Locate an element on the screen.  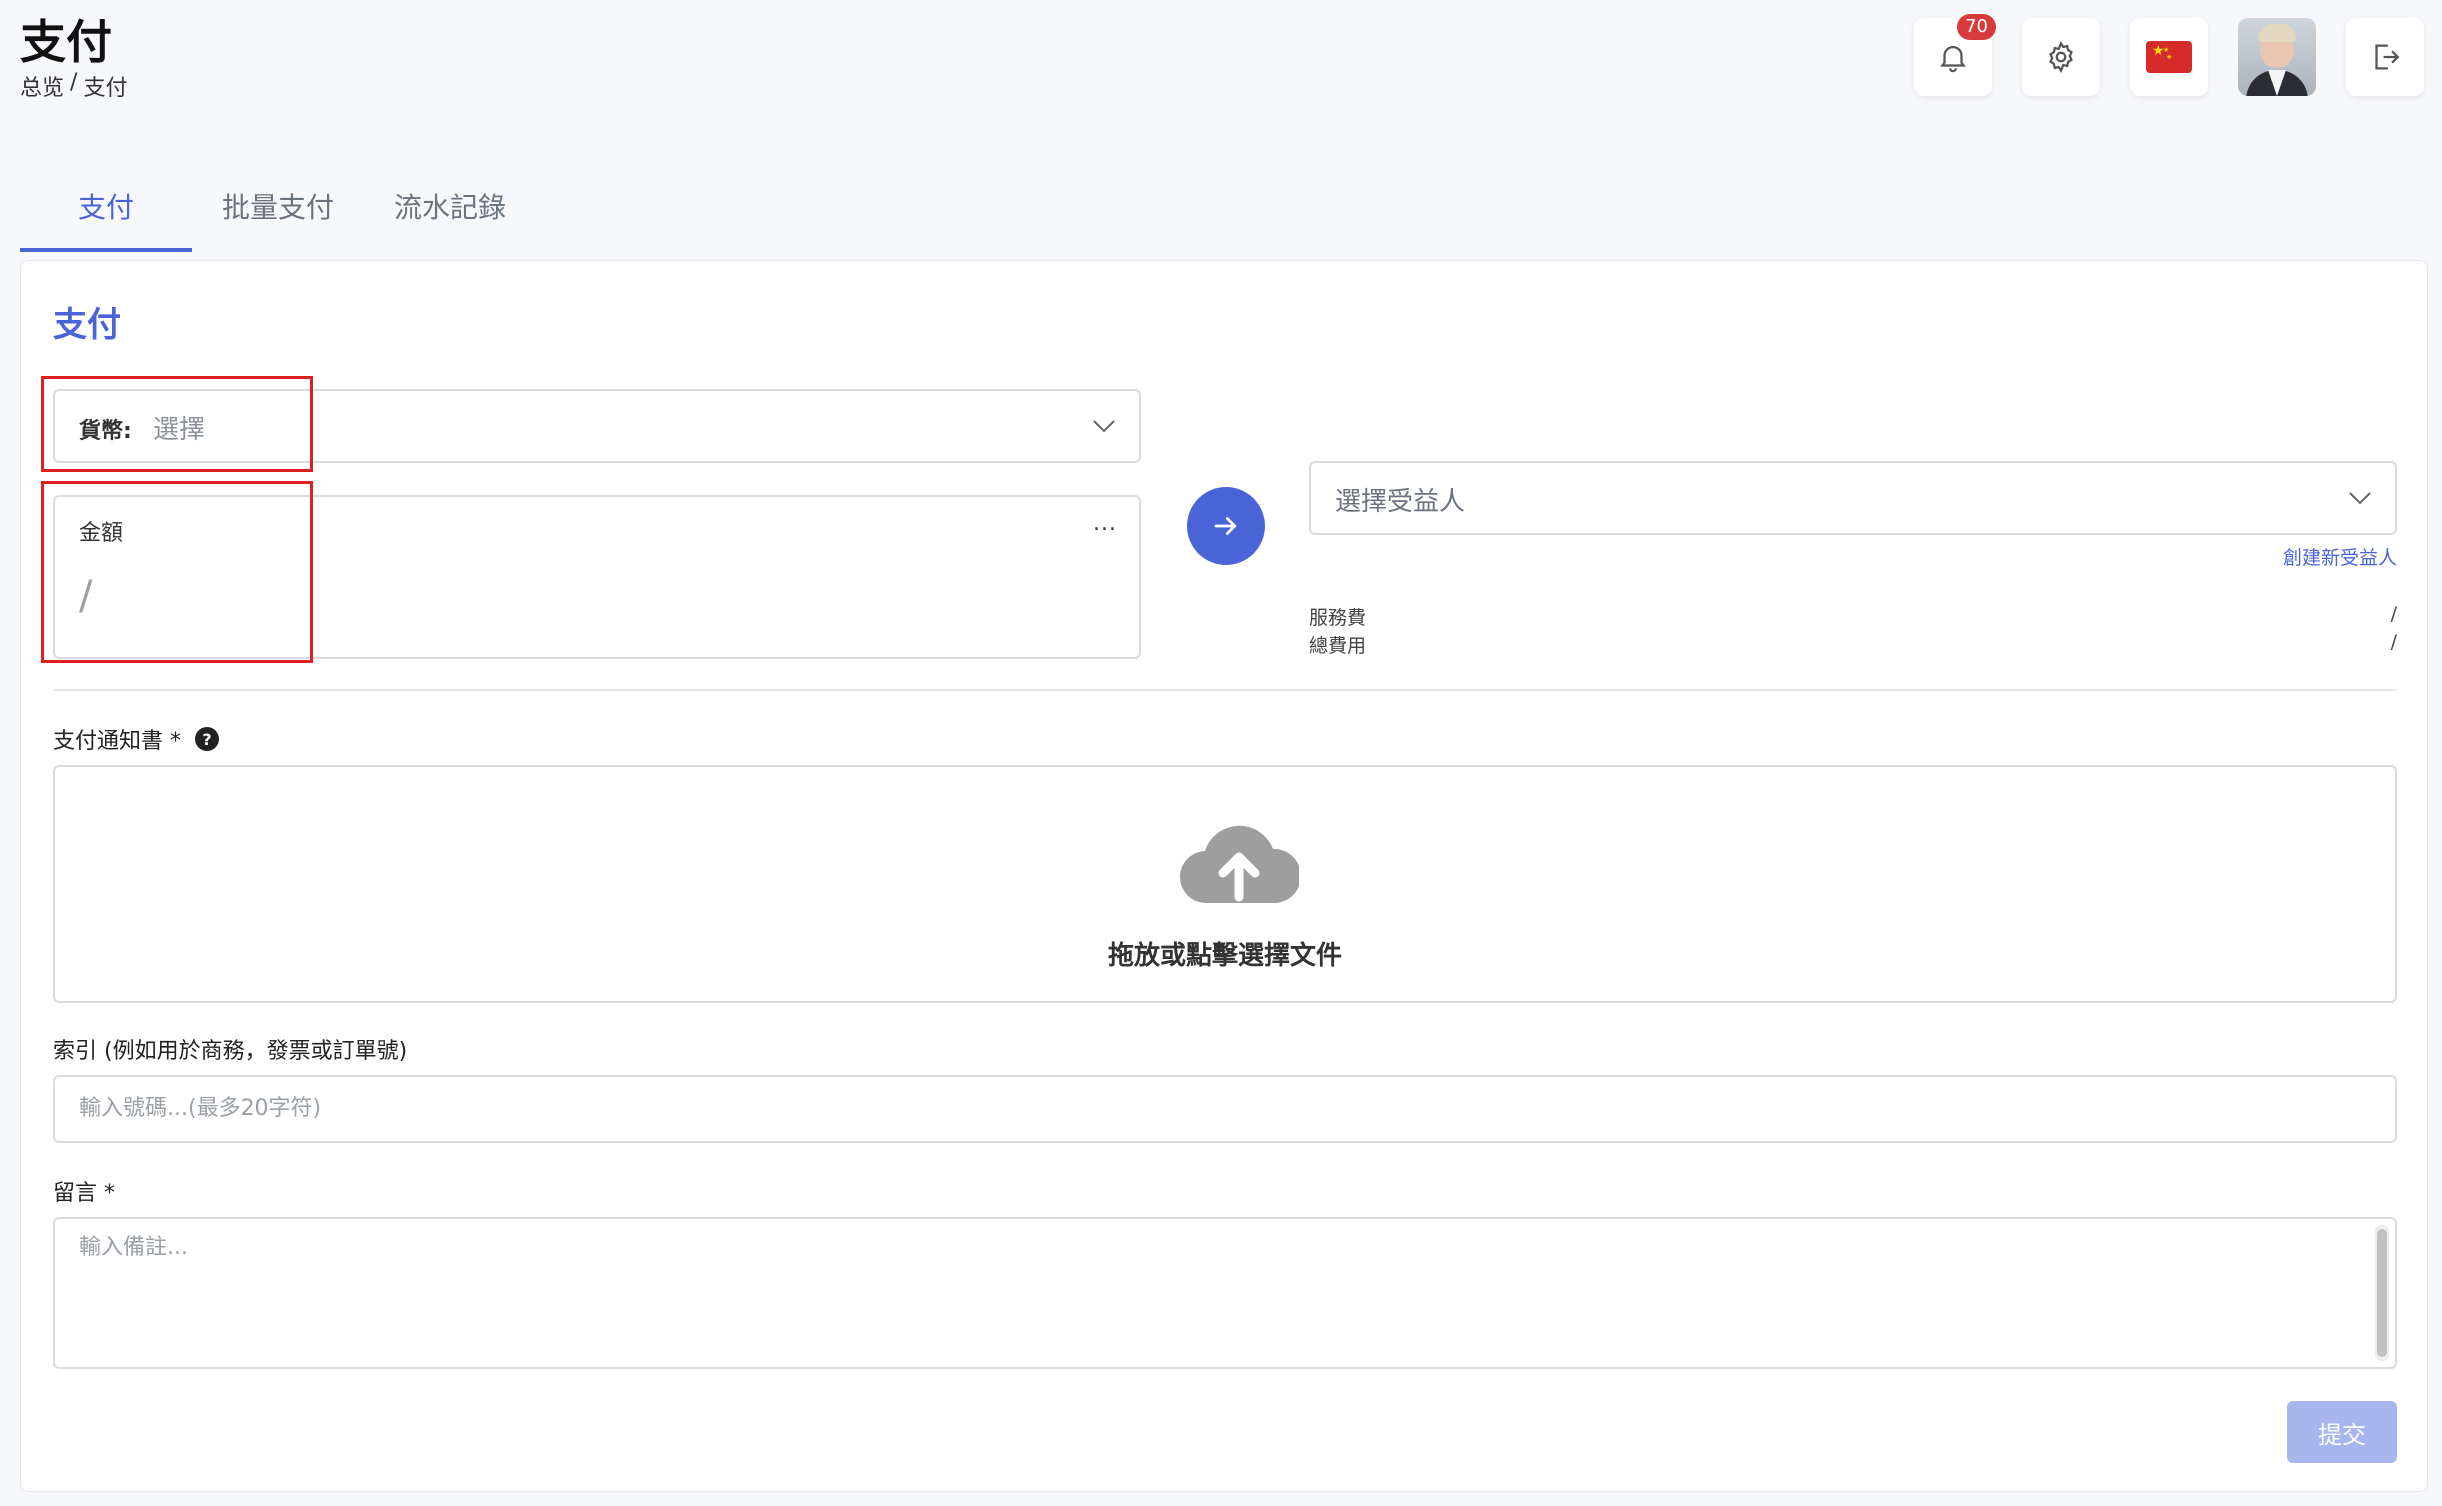
gear-icon is located at coordinates (2061, 57).